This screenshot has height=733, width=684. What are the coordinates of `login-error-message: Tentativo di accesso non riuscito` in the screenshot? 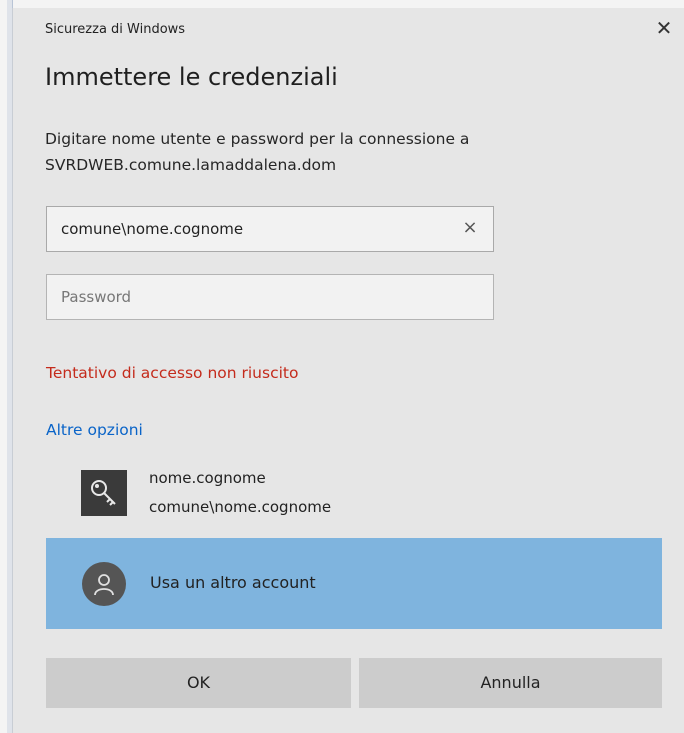 It's located at (172, 373).